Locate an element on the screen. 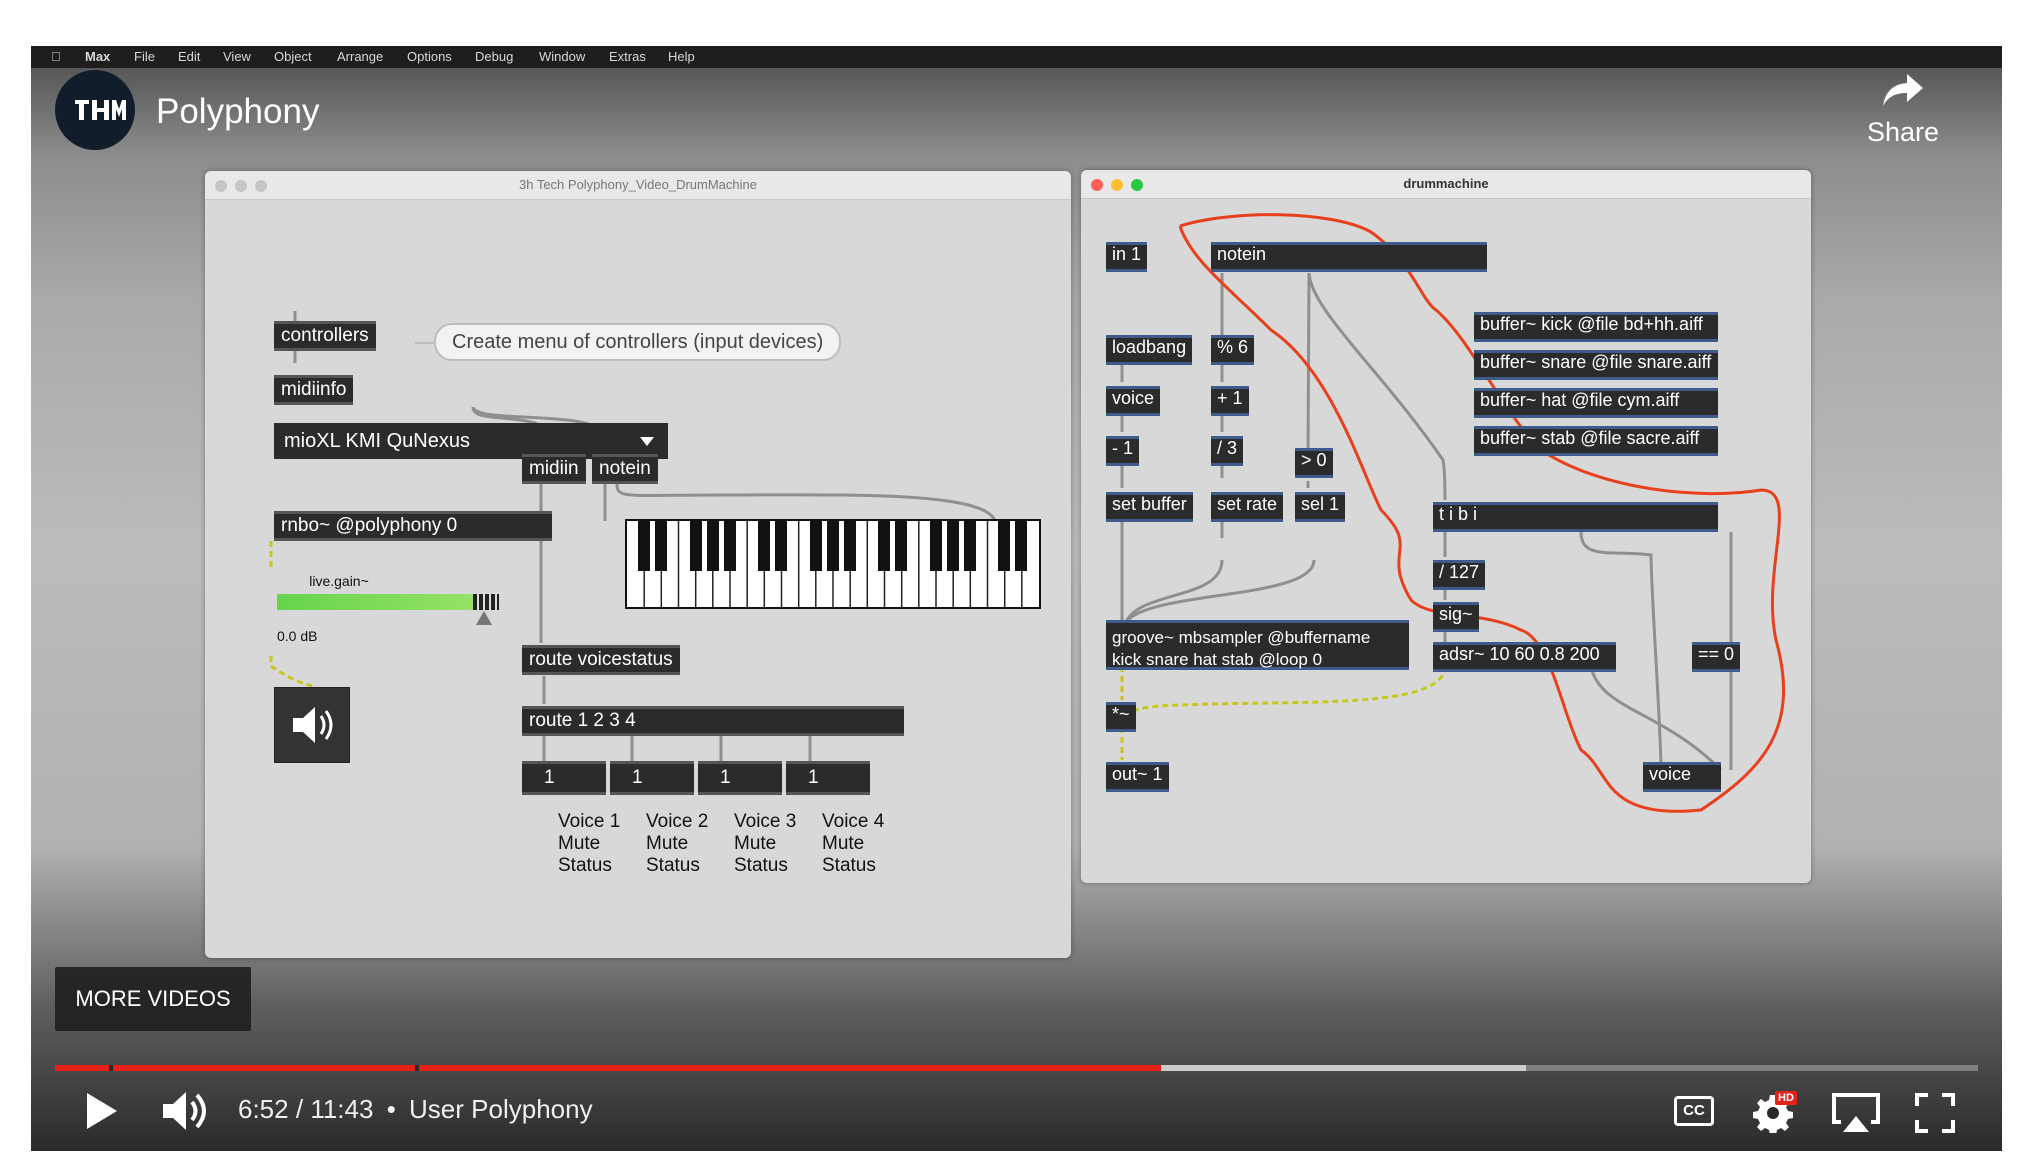  share-button: Share is located at coordinates (1903, 109).